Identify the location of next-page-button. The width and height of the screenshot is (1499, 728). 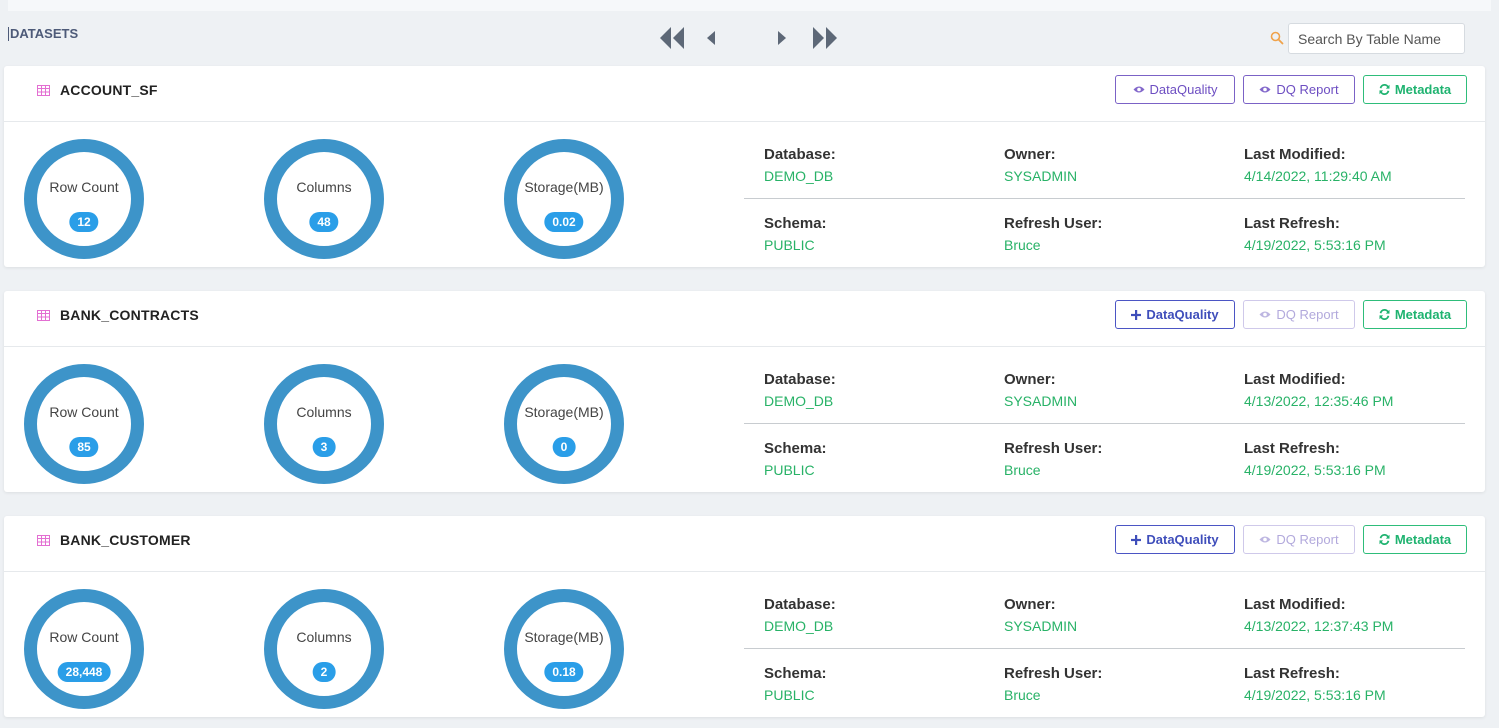
(782, 38).